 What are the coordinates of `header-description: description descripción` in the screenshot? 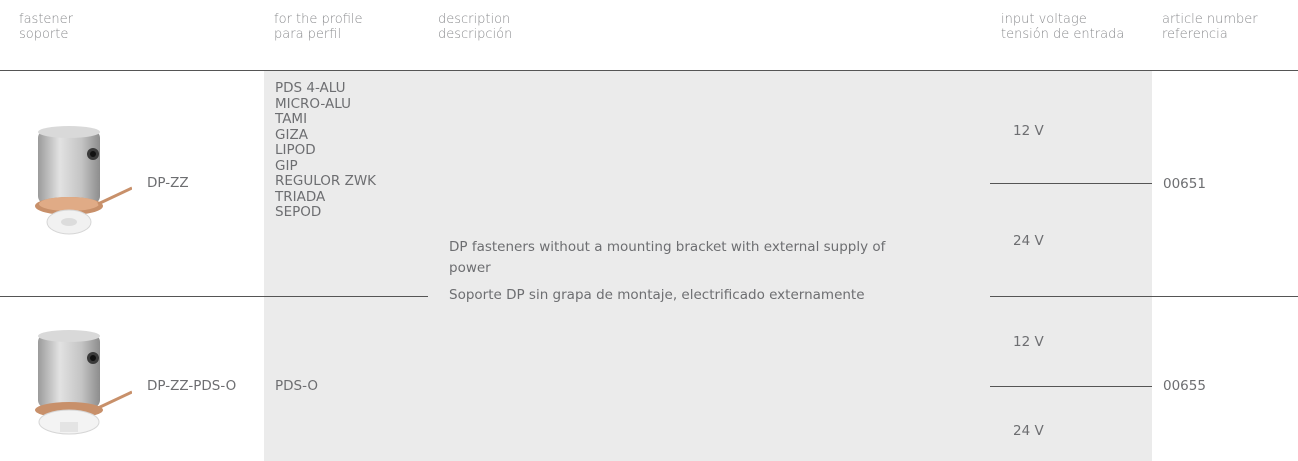 It's located at (475, 27).